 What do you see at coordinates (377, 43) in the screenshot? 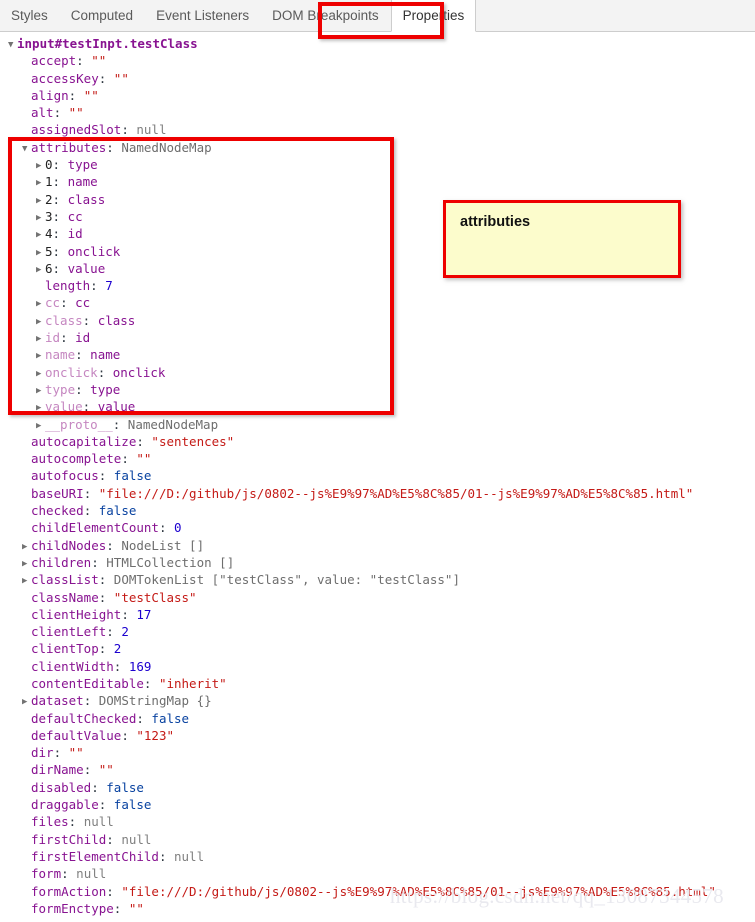
I see `properties-root-row: input#testInpt.testClass` at bounding box center [377, 43].